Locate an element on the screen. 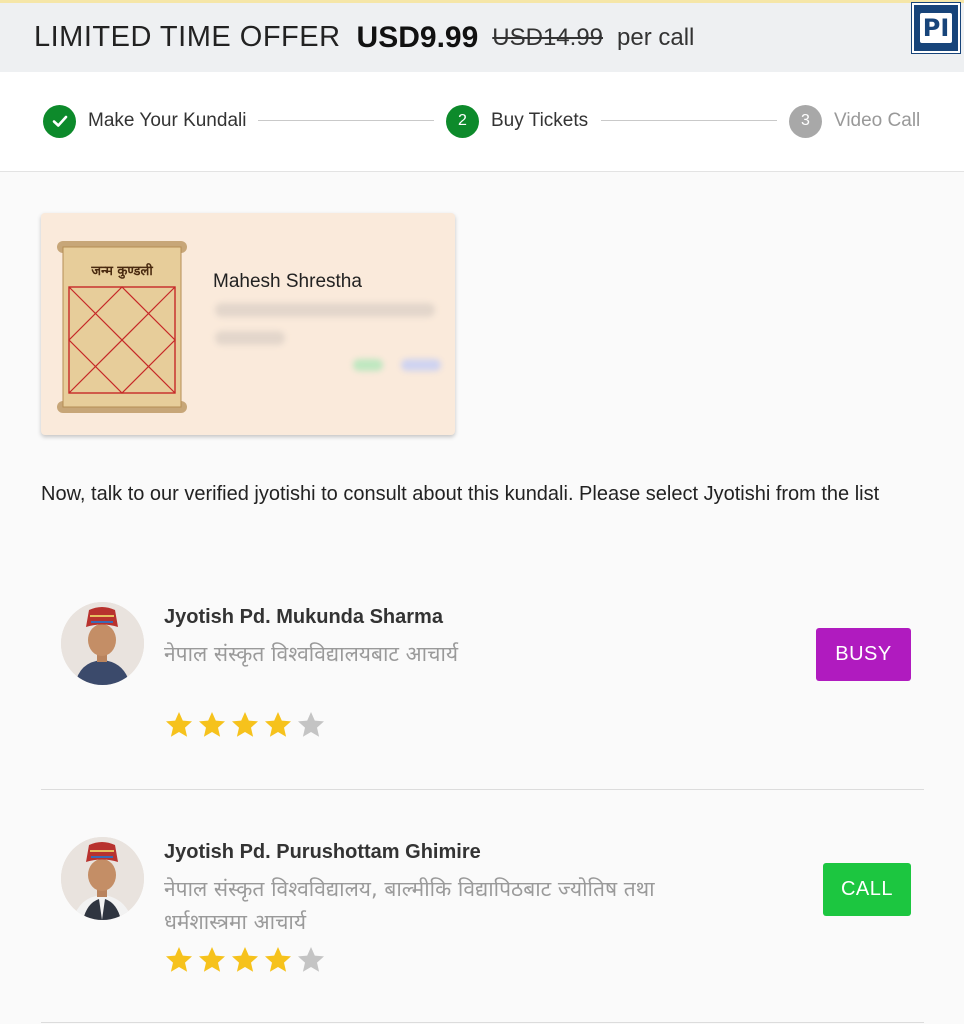 The height and width of the screenshot is (1024, 964). checkmark-icon is located at coordinates (59, 121).